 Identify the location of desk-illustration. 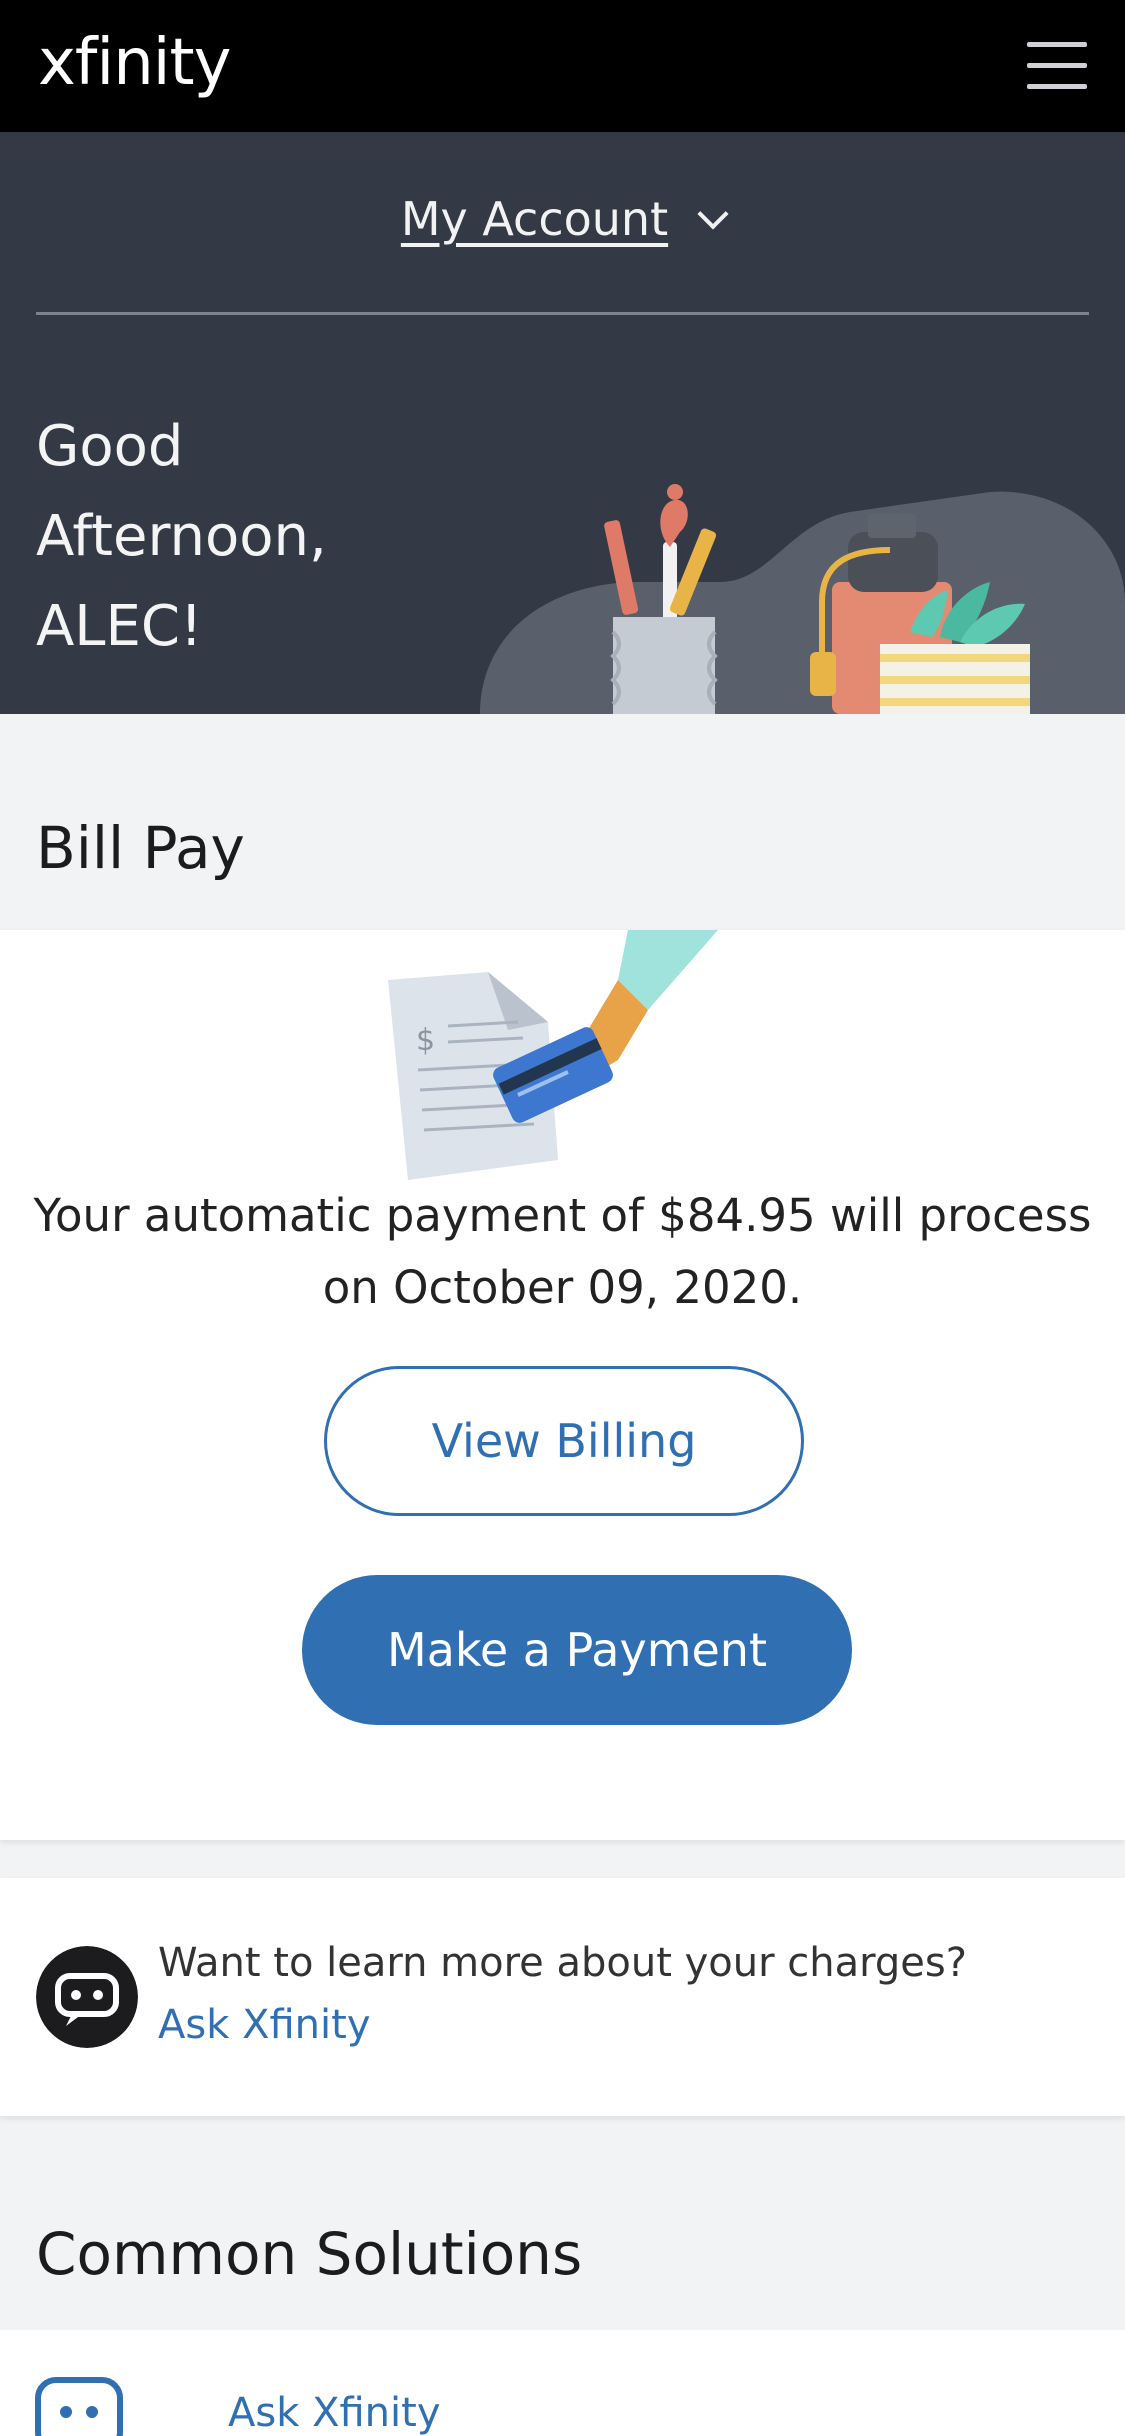
(802, 599).